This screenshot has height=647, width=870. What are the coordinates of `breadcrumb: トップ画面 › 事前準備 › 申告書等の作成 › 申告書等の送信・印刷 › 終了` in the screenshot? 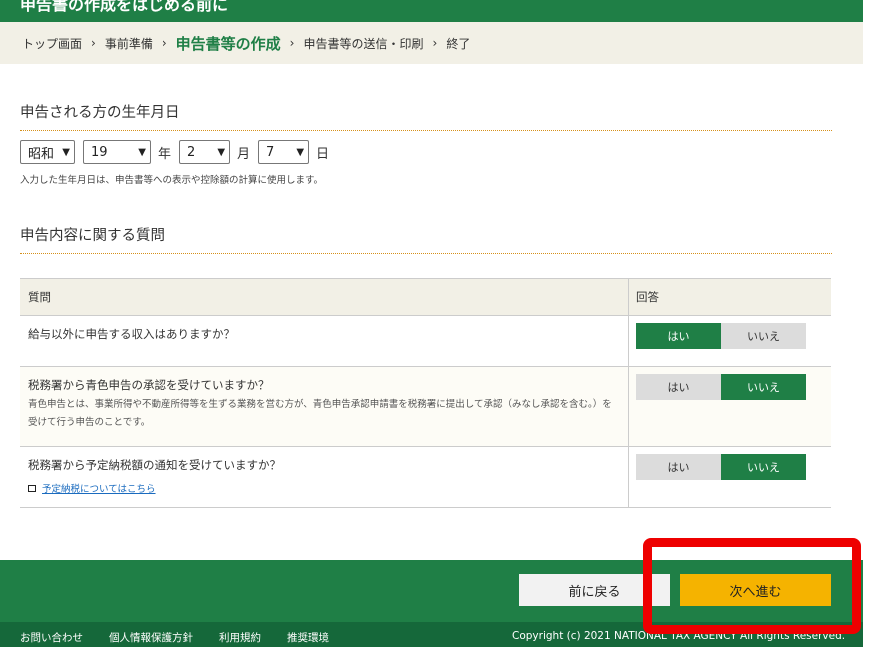 It's located at (431, 43).